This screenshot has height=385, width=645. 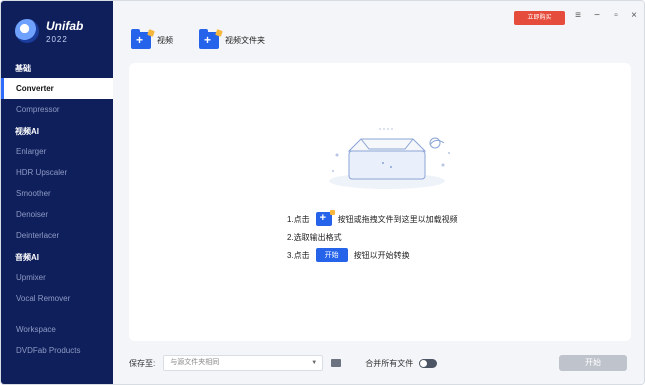 I want to click on menu-icon: ≡, so click(x=578, y=15).